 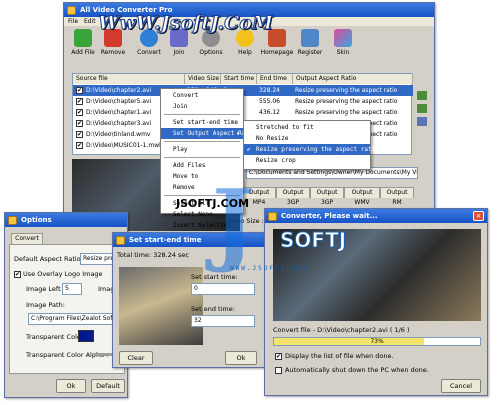 What do you see at coordinates (208, 133) in the screenshot?
I see `ctx-set-output-aspect: Set Output Aspect Ratio ▸` at bounding box center [208, 133].